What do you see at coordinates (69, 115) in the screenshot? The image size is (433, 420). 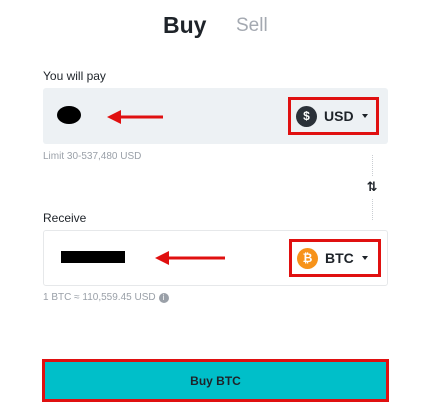 I see `redacted-pay-amount` at bounding box center [69, 115].